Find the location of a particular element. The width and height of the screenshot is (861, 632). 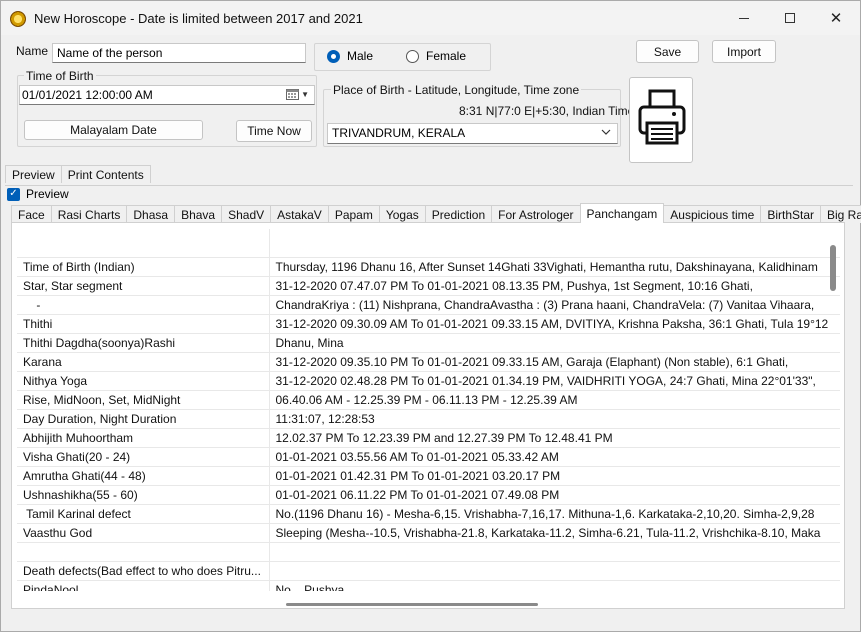

tab-astakav: AstakaV is located at coordinates (299, 214).